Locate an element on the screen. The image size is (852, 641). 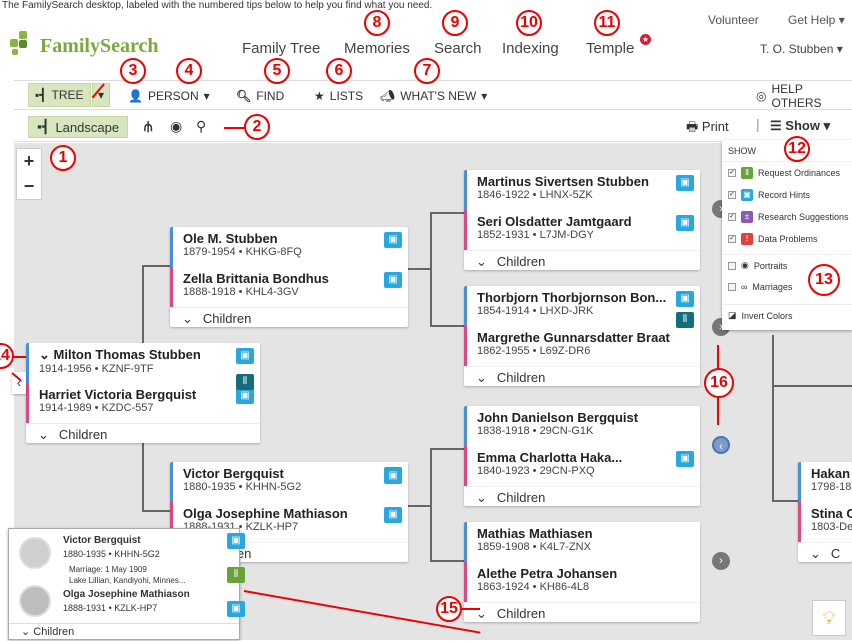
caret-down-icon: ▾ is located at coordinates (206, 96).